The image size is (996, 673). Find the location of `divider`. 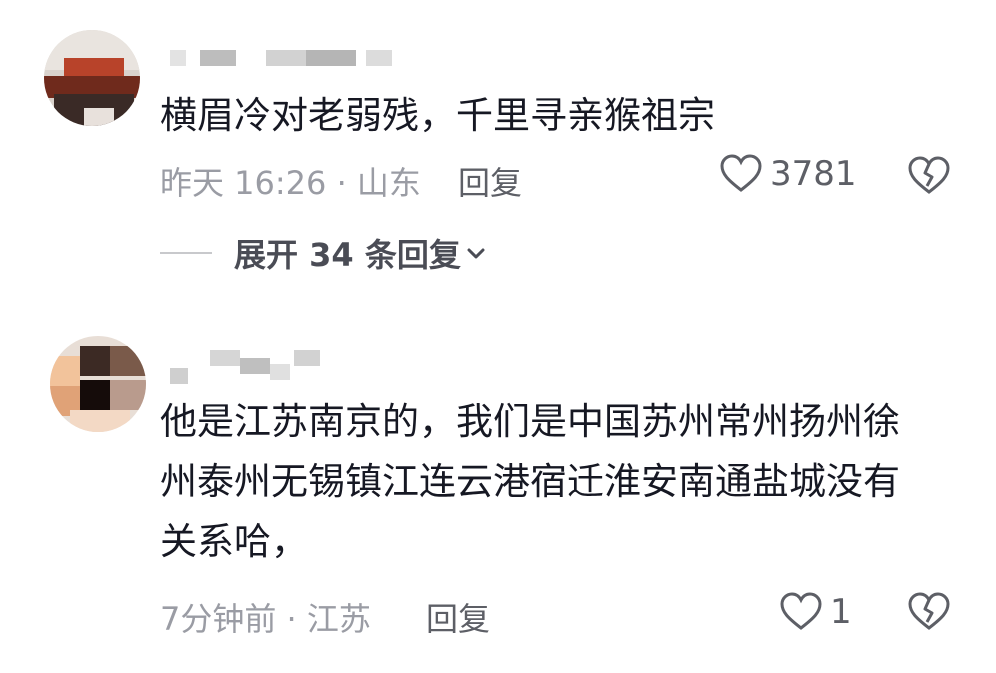

divider is located at coordinates (186, 253).